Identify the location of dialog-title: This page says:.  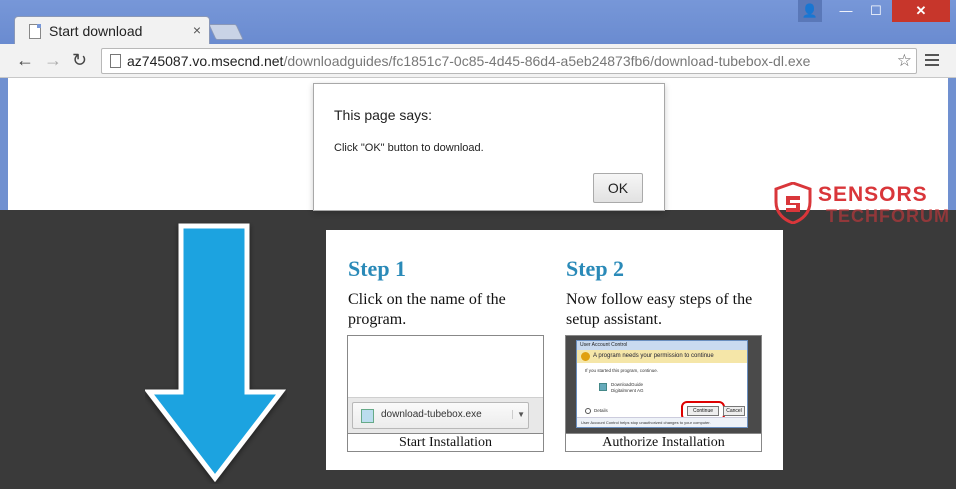
(383, 115).